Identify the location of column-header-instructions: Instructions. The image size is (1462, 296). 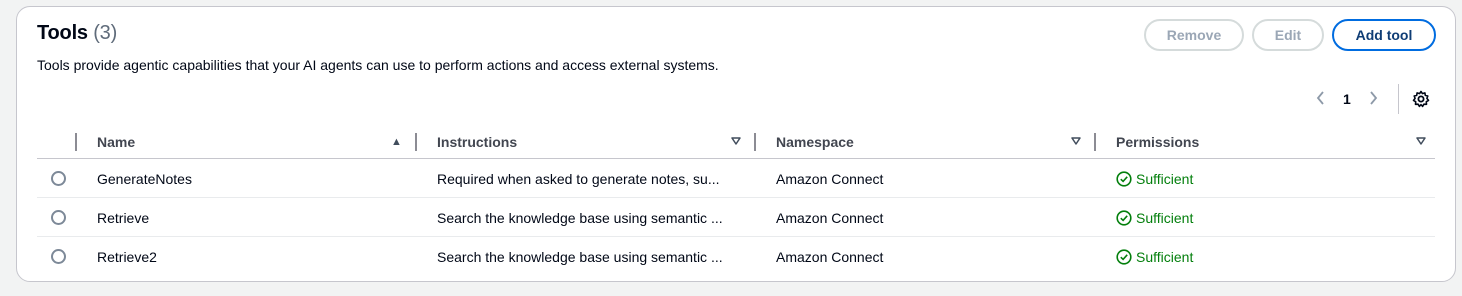
(477, 142).